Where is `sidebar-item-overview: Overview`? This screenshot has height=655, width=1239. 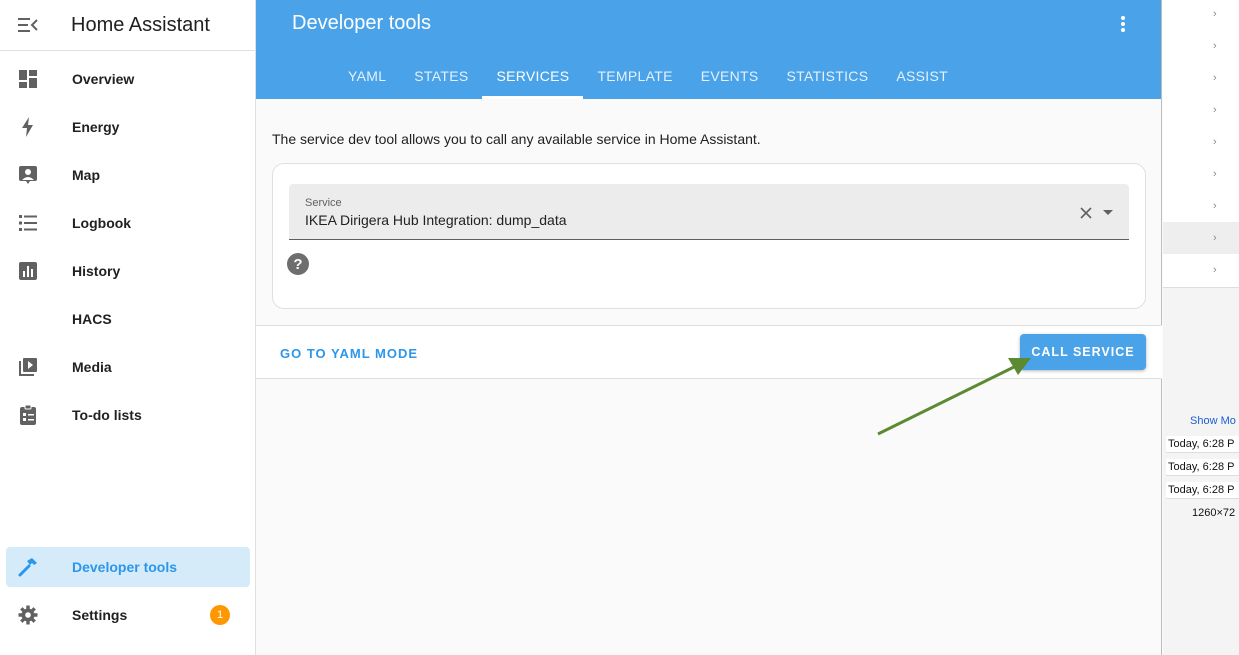
sidebar-item-overview: Overview is located at coordinates (128, 79).